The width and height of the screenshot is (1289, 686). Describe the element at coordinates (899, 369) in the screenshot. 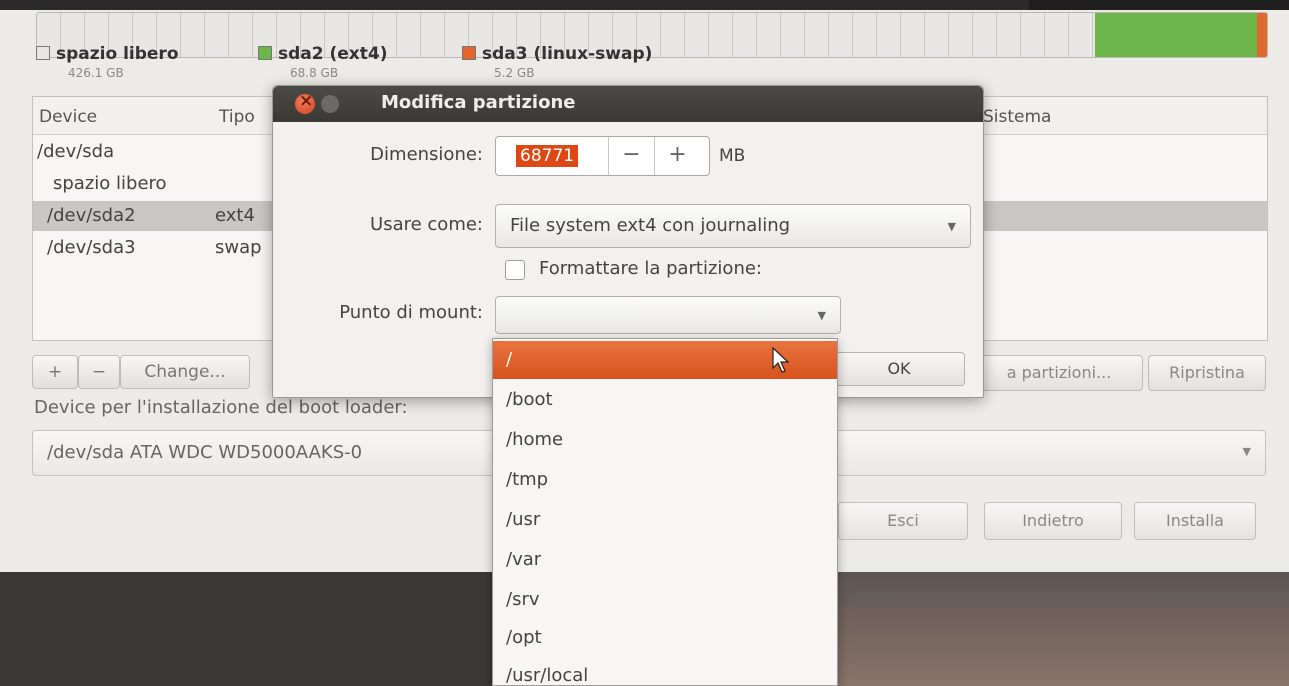

I see `ok-button: OK` at that location.